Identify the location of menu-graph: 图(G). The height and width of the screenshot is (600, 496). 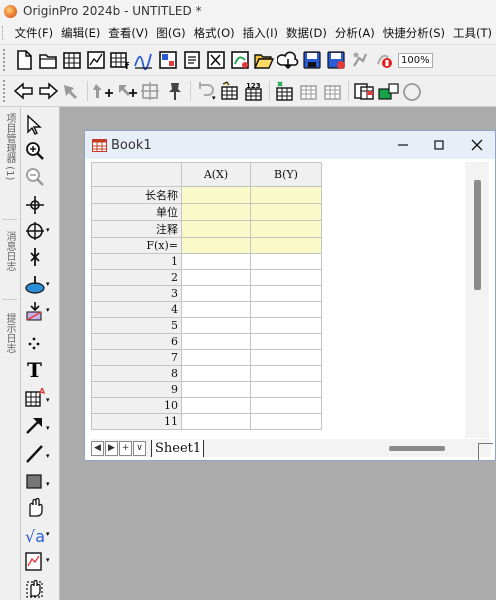
(170, 33).